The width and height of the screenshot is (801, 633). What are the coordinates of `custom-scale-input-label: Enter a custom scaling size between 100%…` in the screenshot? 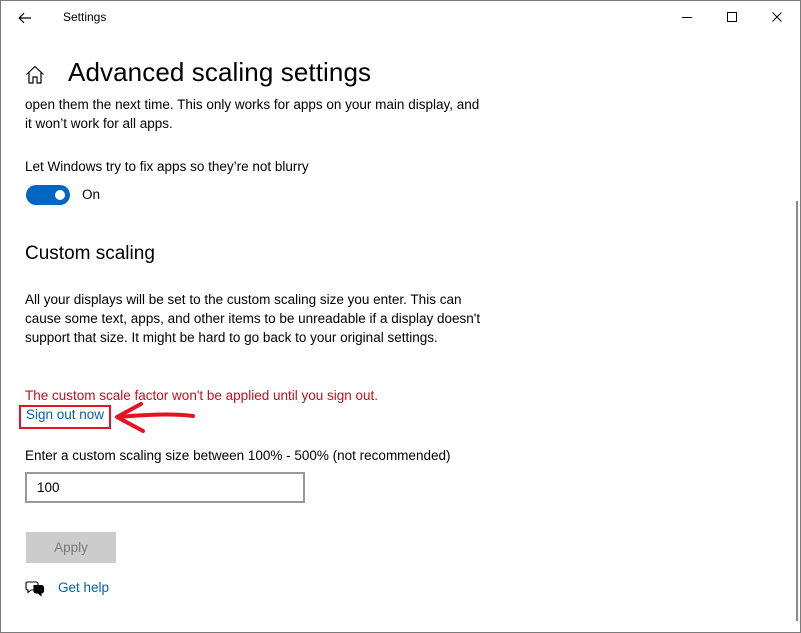 It's located at (238, 455).